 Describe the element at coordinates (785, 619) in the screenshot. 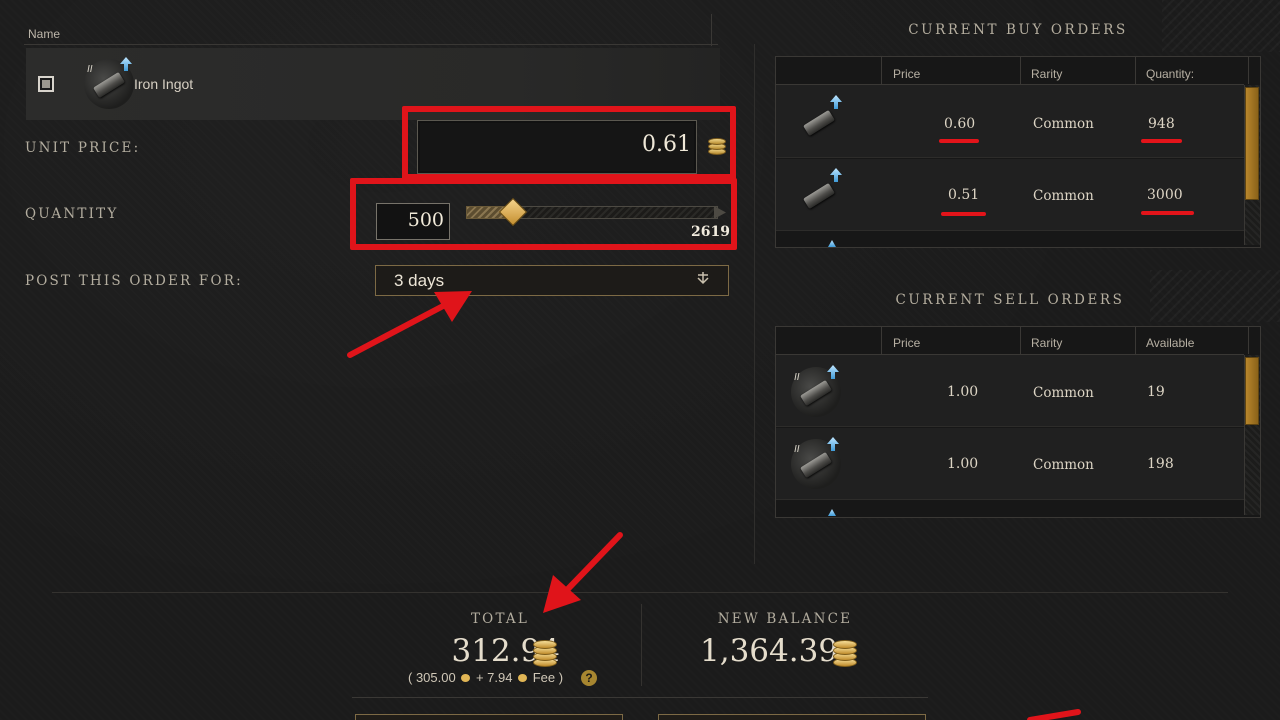

I see `new-balance-label: NEW BALANCE` at that location.